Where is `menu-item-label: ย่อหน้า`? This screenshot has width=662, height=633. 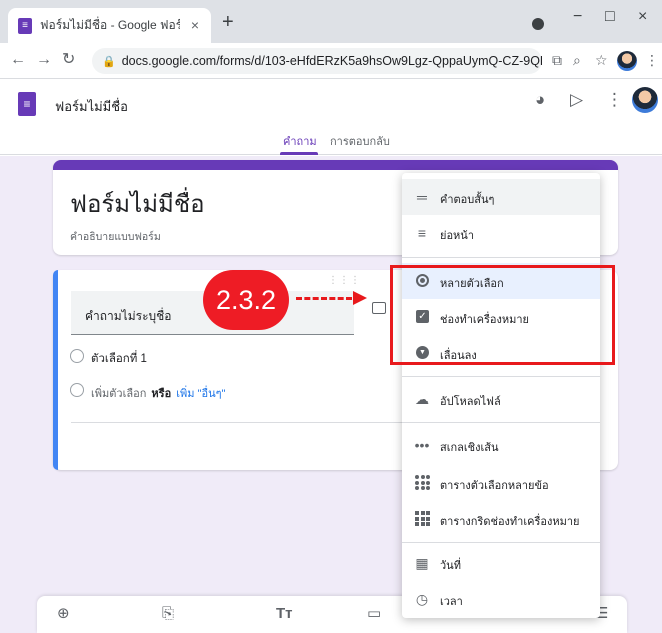 menu-item-label: ย่อหน้า is located at coordinates (457, 236).